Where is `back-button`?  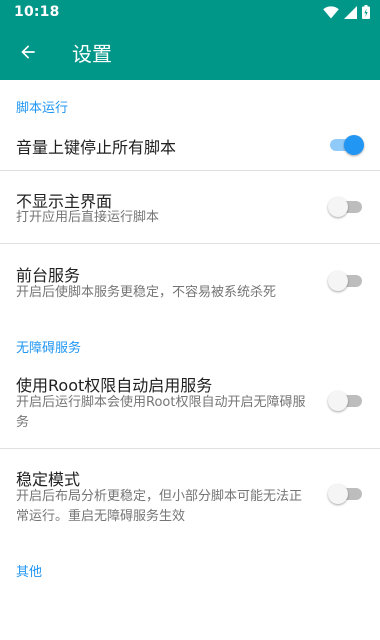
back-button is located at coordinates (28, 52).